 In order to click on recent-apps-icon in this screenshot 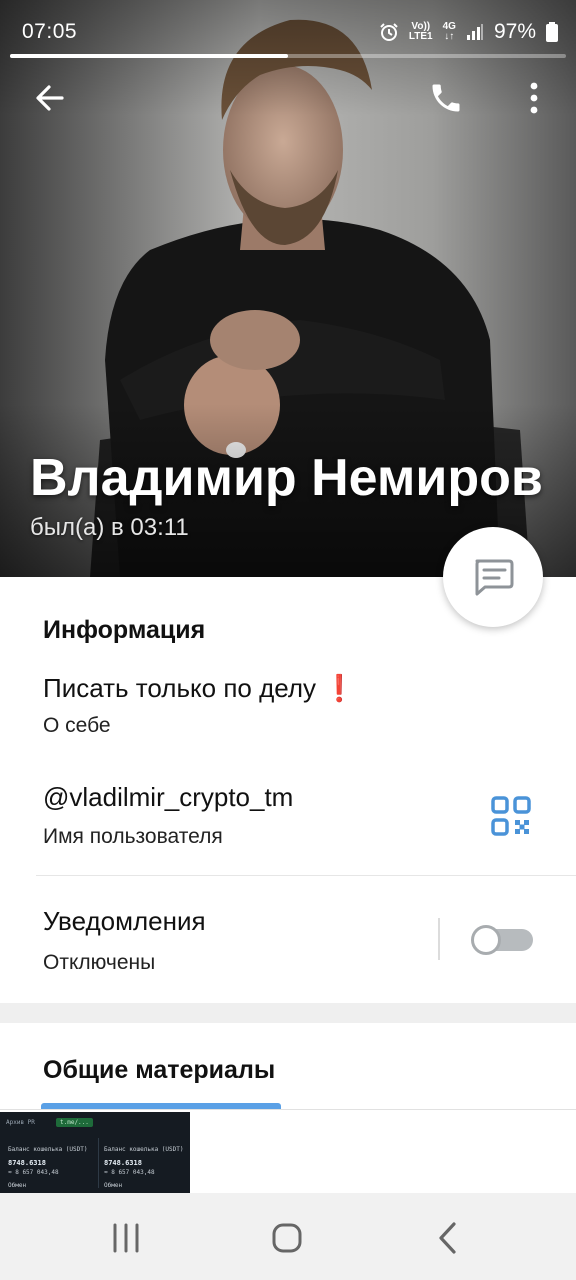, I will do `click(126, 1238)`.